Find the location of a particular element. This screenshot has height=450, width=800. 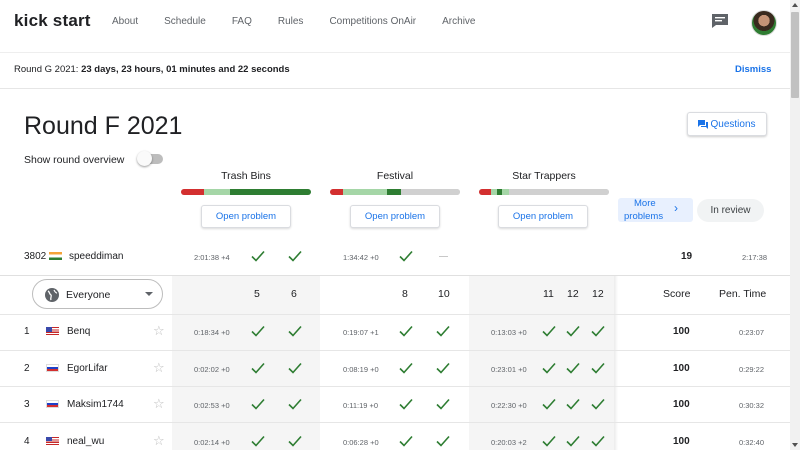

penalty-time: 0:32:40 is located at coordinates (752, 442).